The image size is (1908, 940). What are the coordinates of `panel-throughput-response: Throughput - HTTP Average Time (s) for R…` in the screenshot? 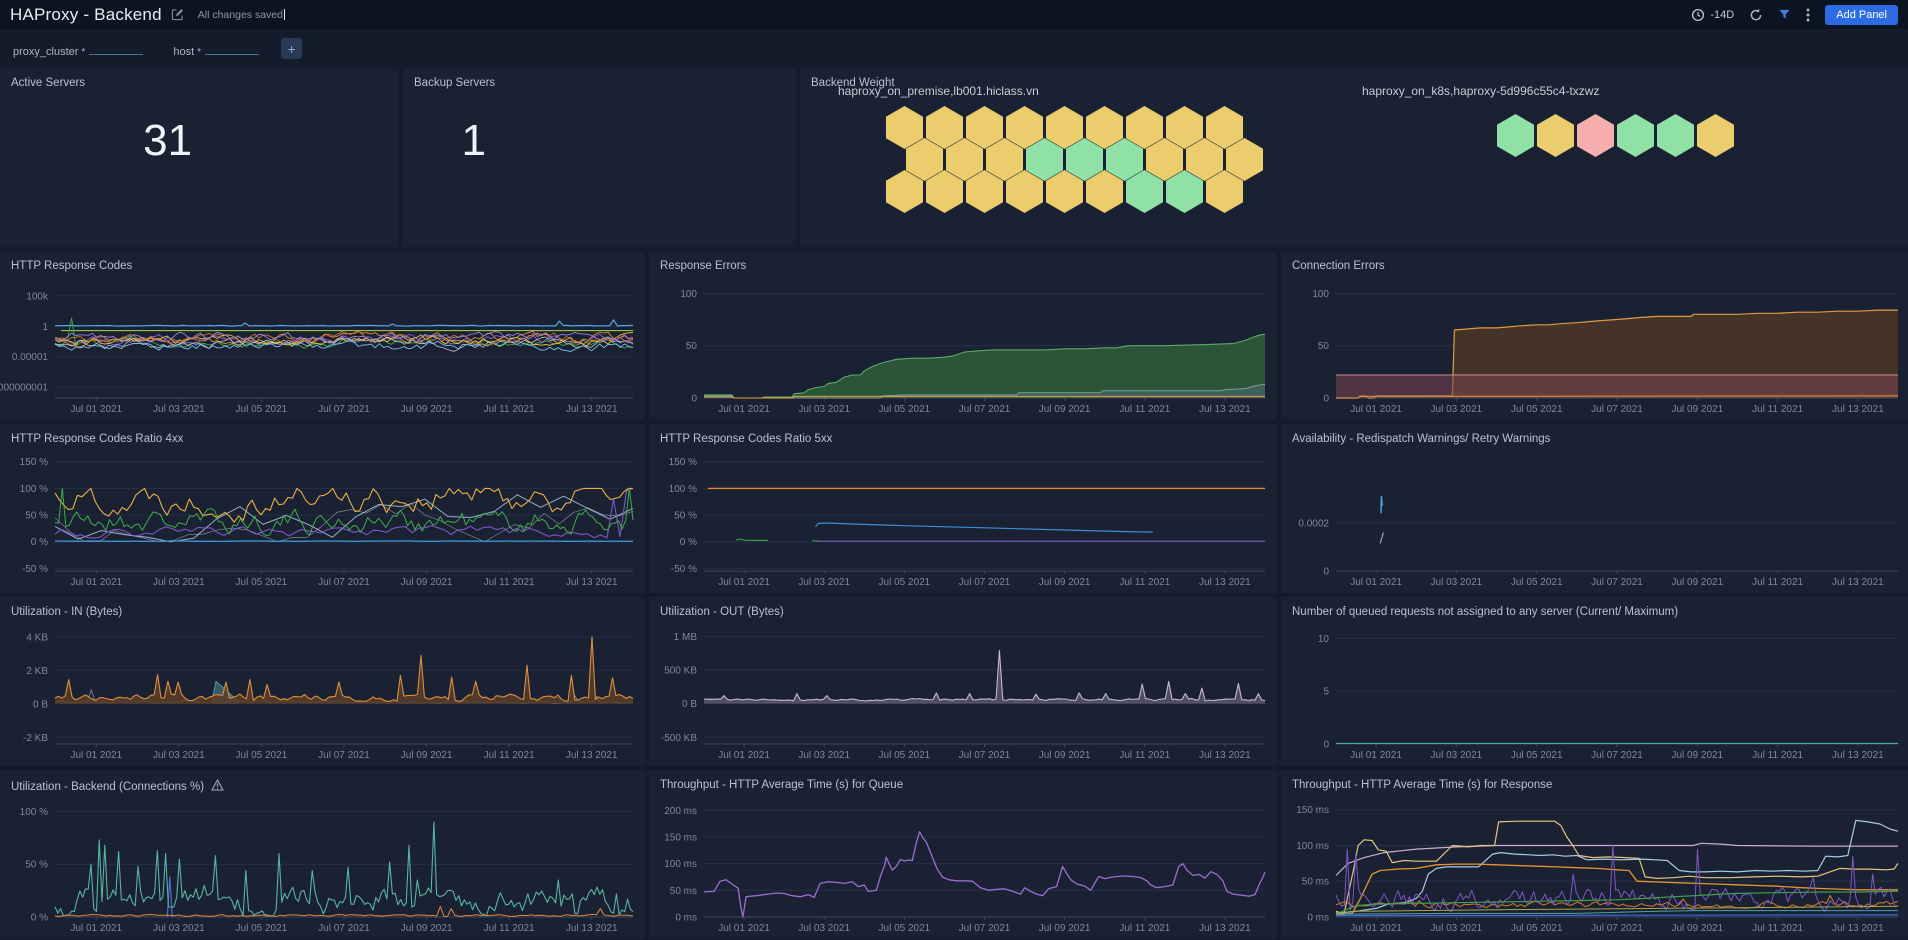 It's located at (1594, 854).